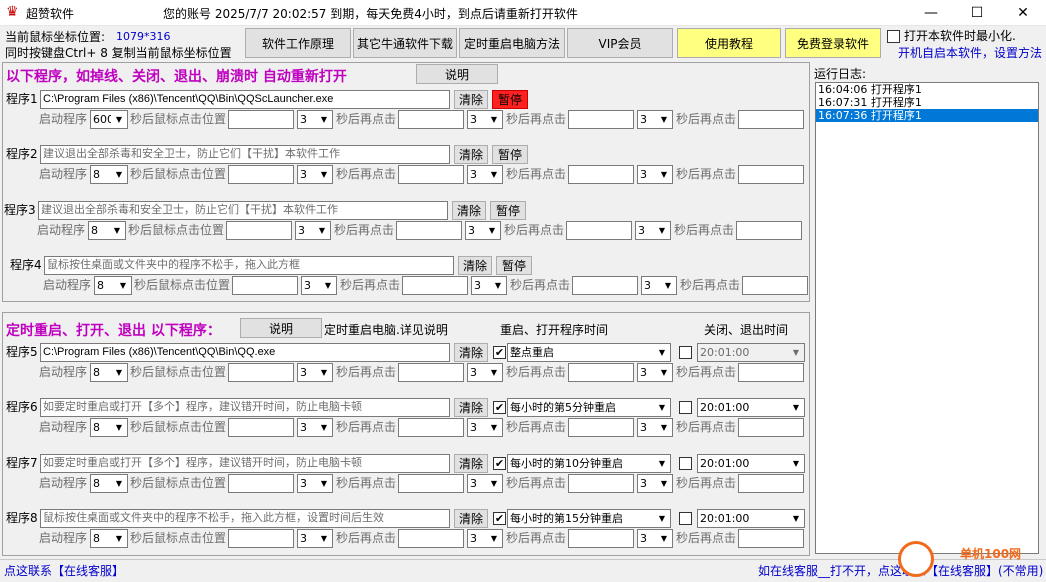  What do you see at coordinates (927, 89) in the screenshot?
I see `log-line: 16:04:06 打开程序1` at bounding box center [927, 89].